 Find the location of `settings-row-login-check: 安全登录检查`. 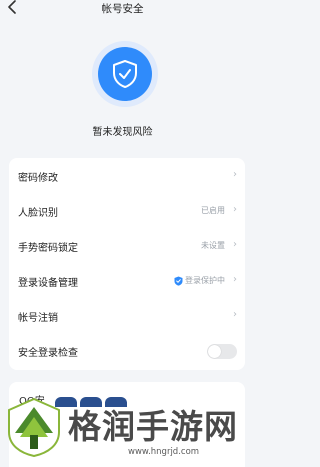

settings-row-login-check: 安全登录检查 is located at coordinates (127, 350).